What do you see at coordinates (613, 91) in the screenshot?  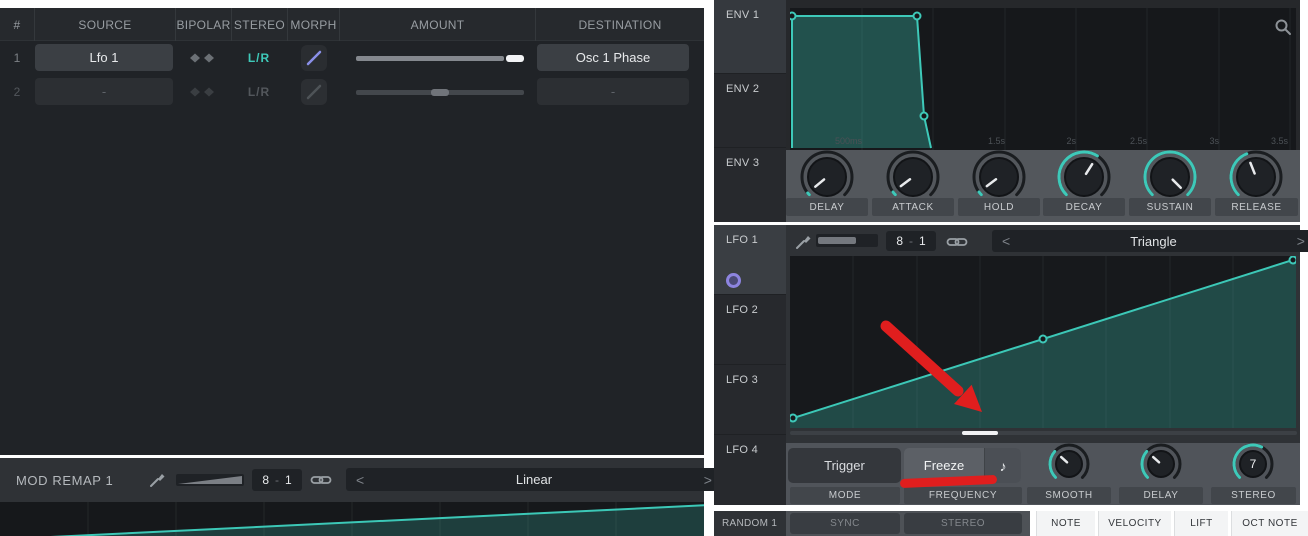 I see `destination-button: -` at bounding box center [613, 91].